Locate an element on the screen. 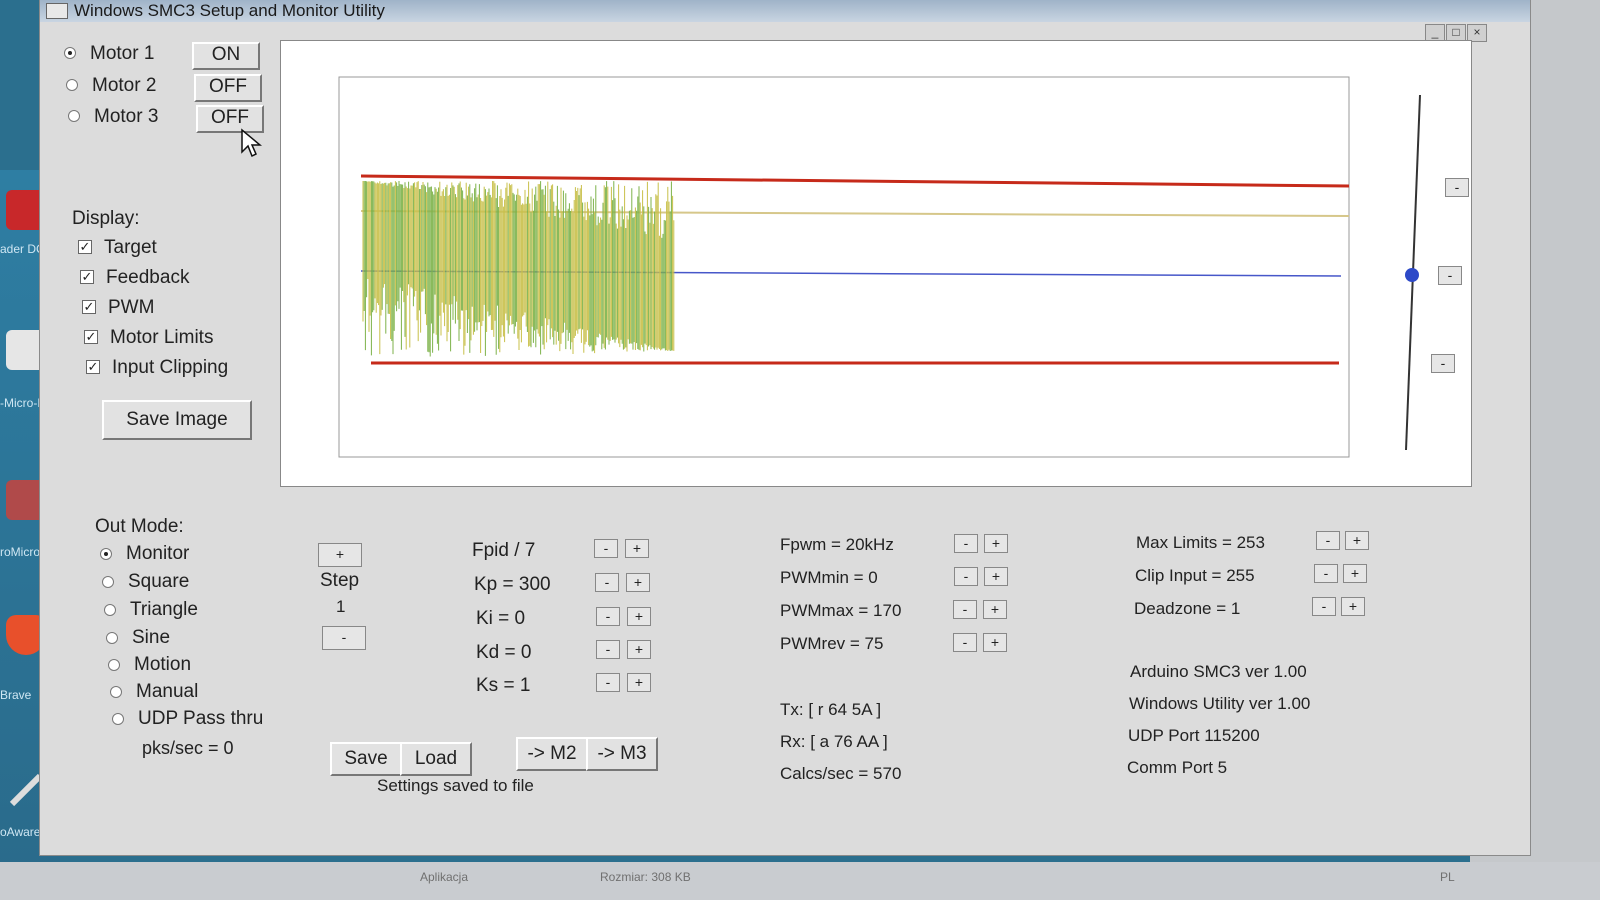 This screenshot has width=1600, height=900. motor-limits-checkbox: ✓ is located at coordinates (91, 337).